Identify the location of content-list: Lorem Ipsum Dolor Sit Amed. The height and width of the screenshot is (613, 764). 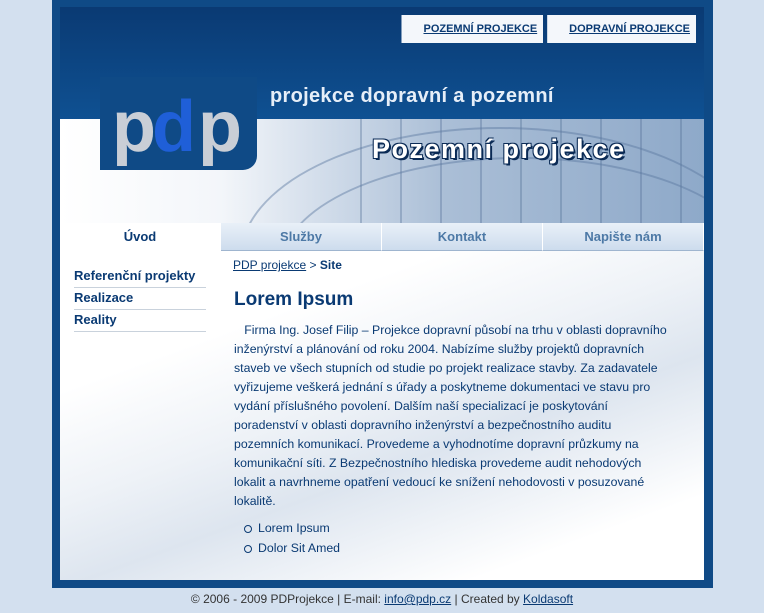
(292, 538).